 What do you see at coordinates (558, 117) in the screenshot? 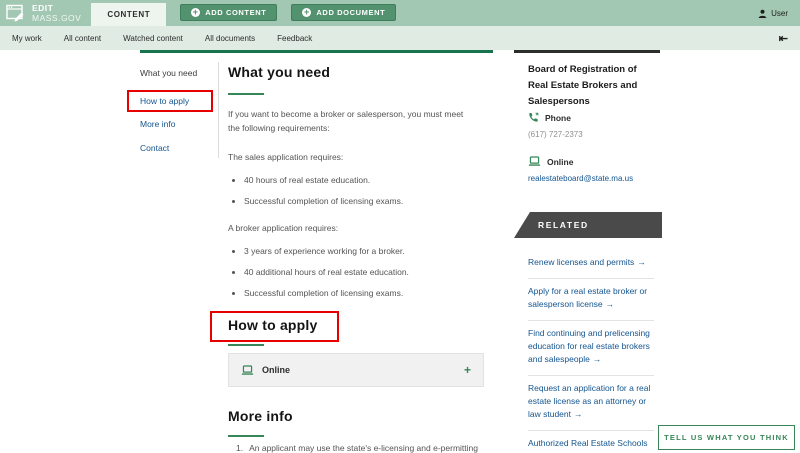
I see `phone-label: Phone` at bounding box center [558, 117].